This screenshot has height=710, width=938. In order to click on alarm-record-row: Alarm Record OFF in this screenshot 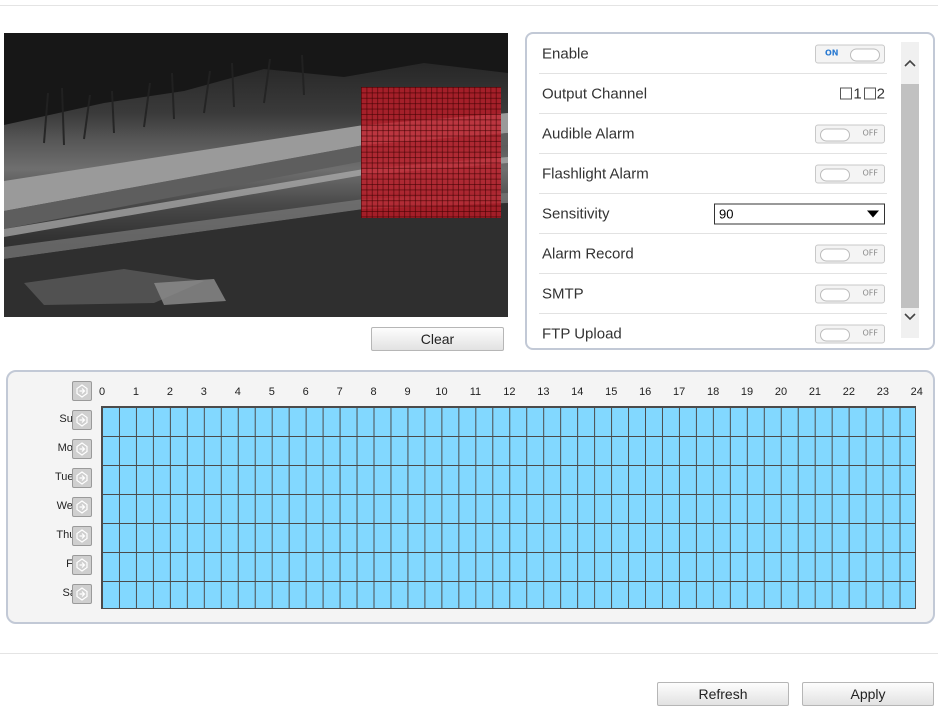, I will do `click(713, 254)`.